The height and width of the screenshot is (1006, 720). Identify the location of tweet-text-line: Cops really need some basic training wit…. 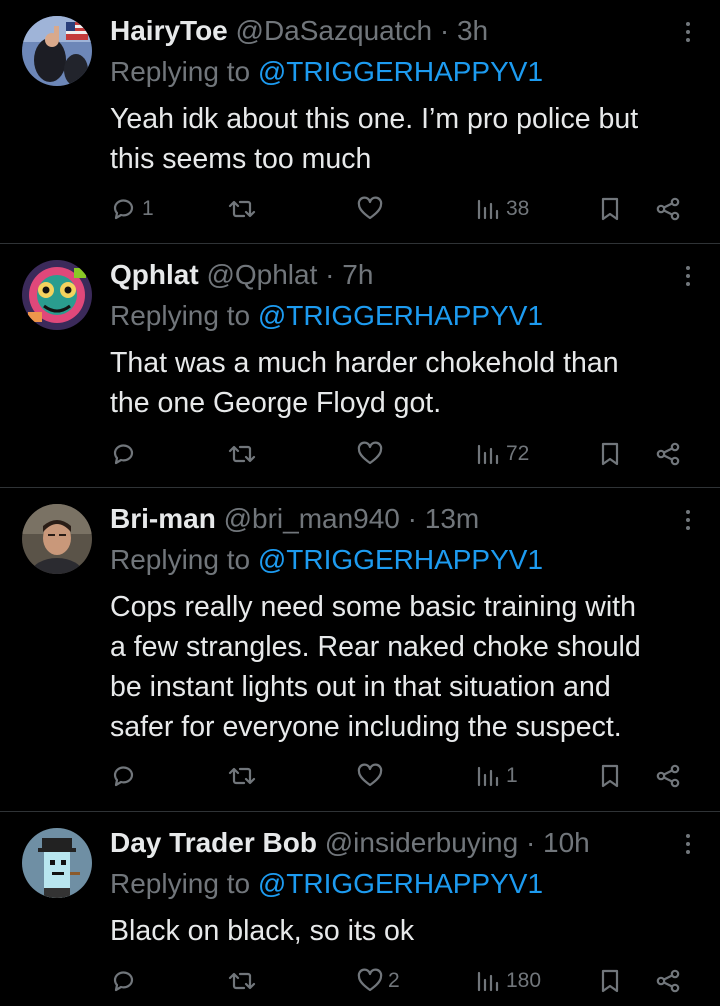
(373, 607).